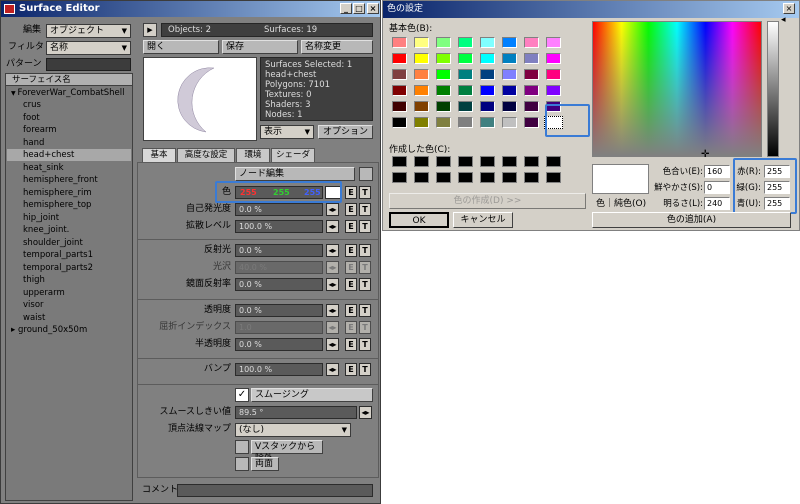 The height and width of the screenshot is (504, 800). Describe the element at coordinates (69, 118) in the screenshot. I see `surface-list-item: foot` at that location.